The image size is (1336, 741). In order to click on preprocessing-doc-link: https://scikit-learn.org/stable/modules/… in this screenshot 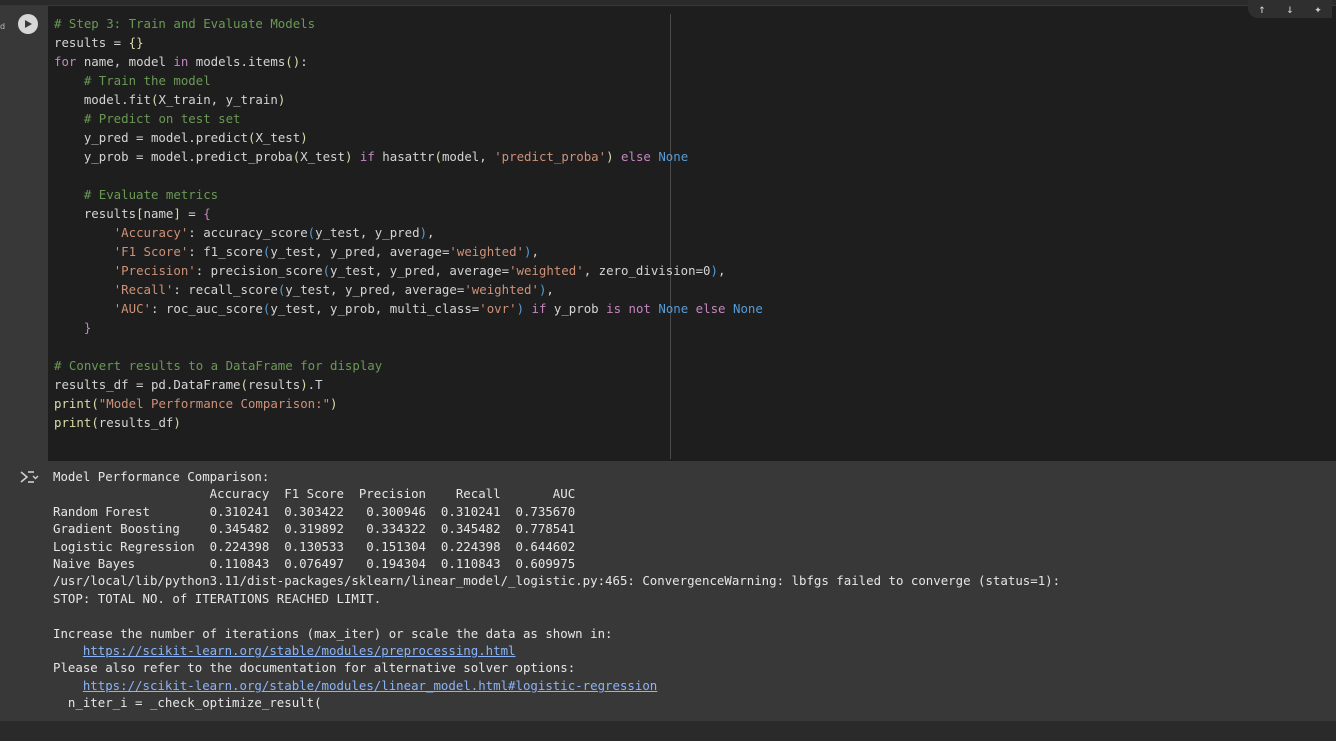, I will do `click(299, 650)`.